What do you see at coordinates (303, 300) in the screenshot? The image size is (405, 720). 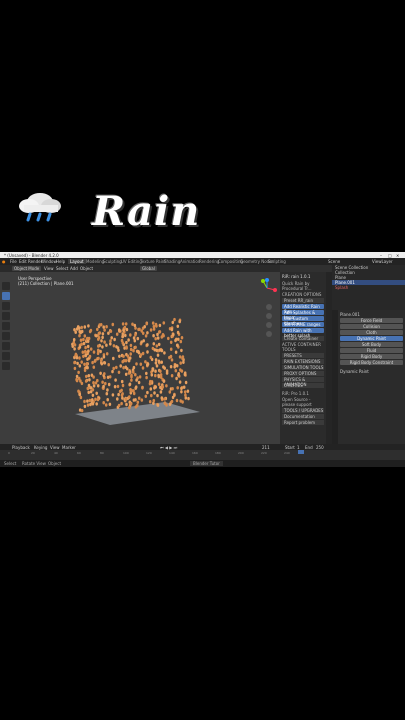 I see `preset-selector: Preset RR_rain` at bounding box center [303, 300].